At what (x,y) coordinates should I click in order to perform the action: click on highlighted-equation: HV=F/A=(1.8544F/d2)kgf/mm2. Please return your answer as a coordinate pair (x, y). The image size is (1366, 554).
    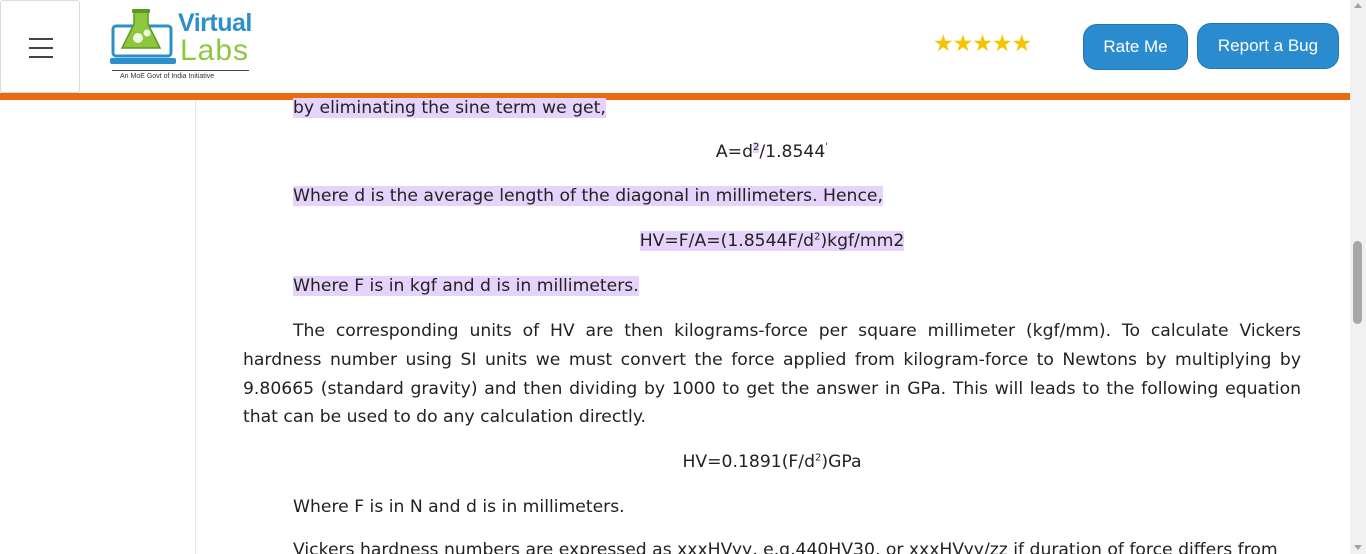
    Looking at the image, I should click on (772, 241).